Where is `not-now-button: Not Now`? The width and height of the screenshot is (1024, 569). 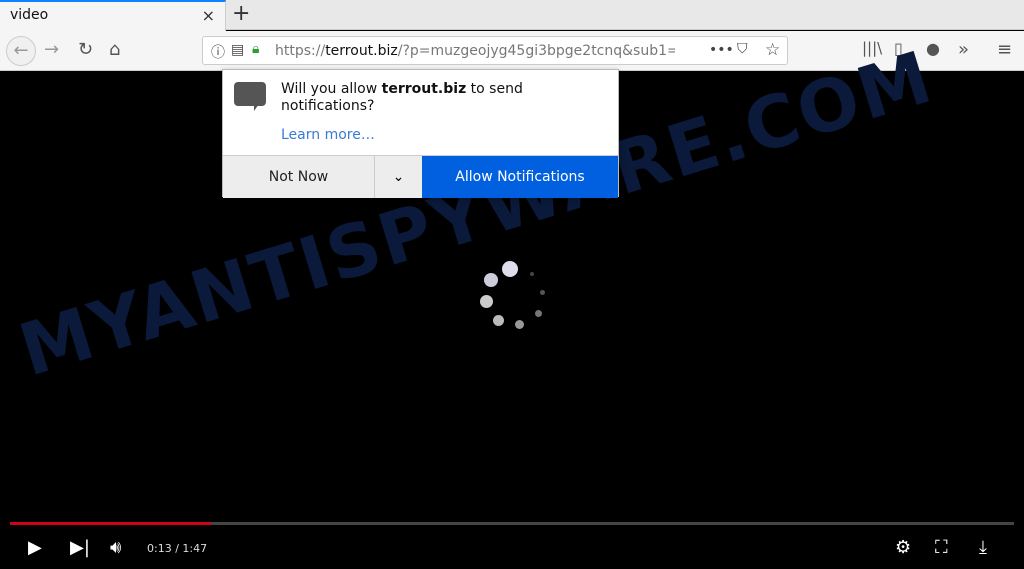 not-now-button: Not Now is located at coordinates (299, 177).